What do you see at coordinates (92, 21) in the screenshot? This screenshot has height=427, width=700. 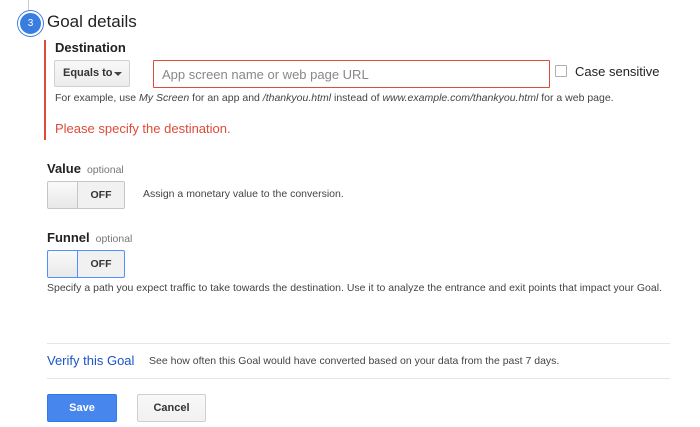 I see `section-title: Goal details` at bounding box center [92, 21].